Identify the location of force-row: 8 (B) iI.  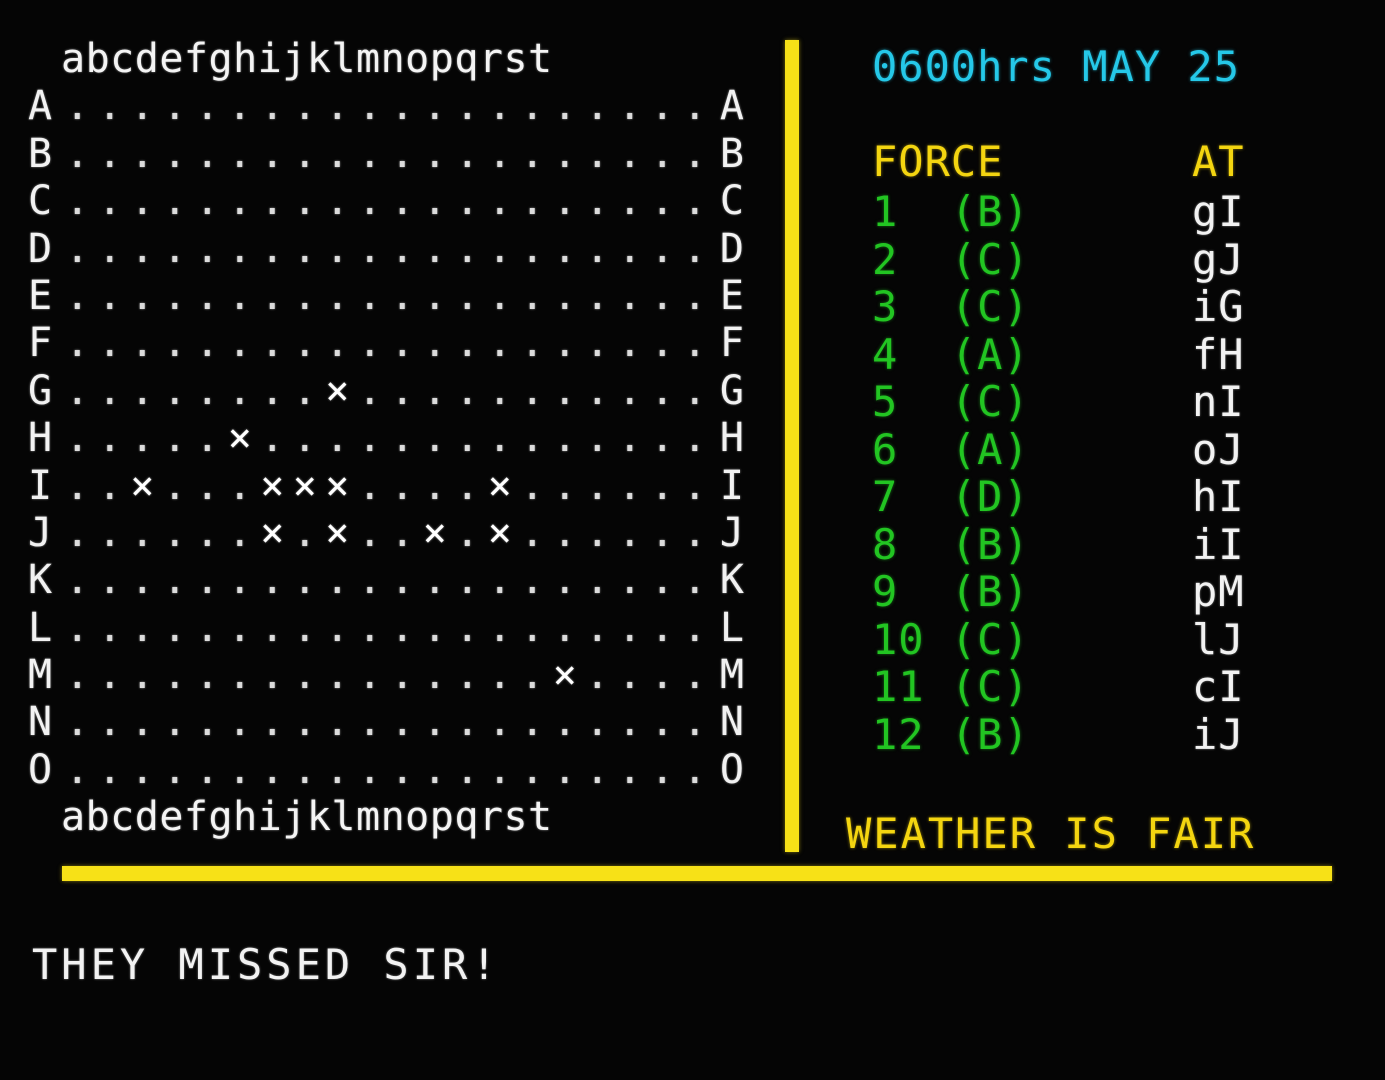
(1116, 544).